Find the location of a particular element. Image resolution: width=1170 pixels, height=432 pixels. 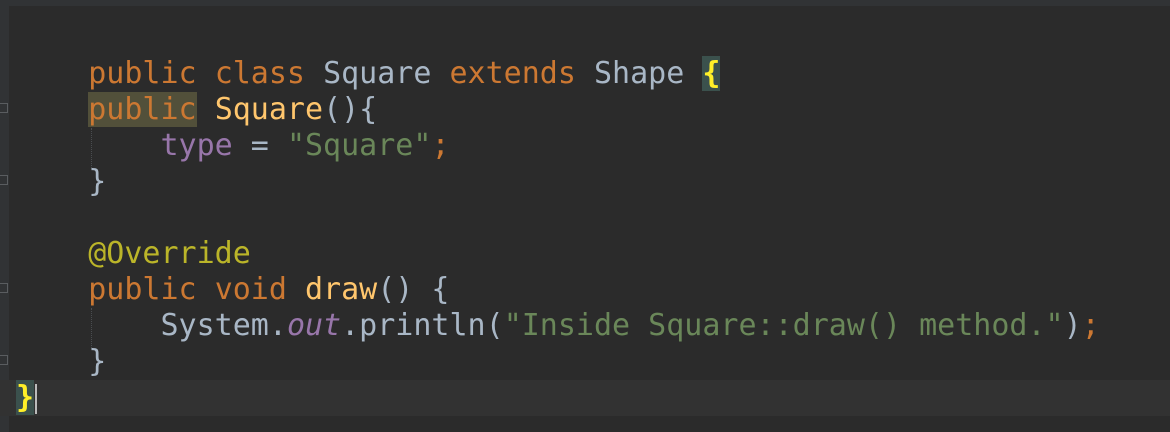

text-caret is located at coordinates (36, 398).